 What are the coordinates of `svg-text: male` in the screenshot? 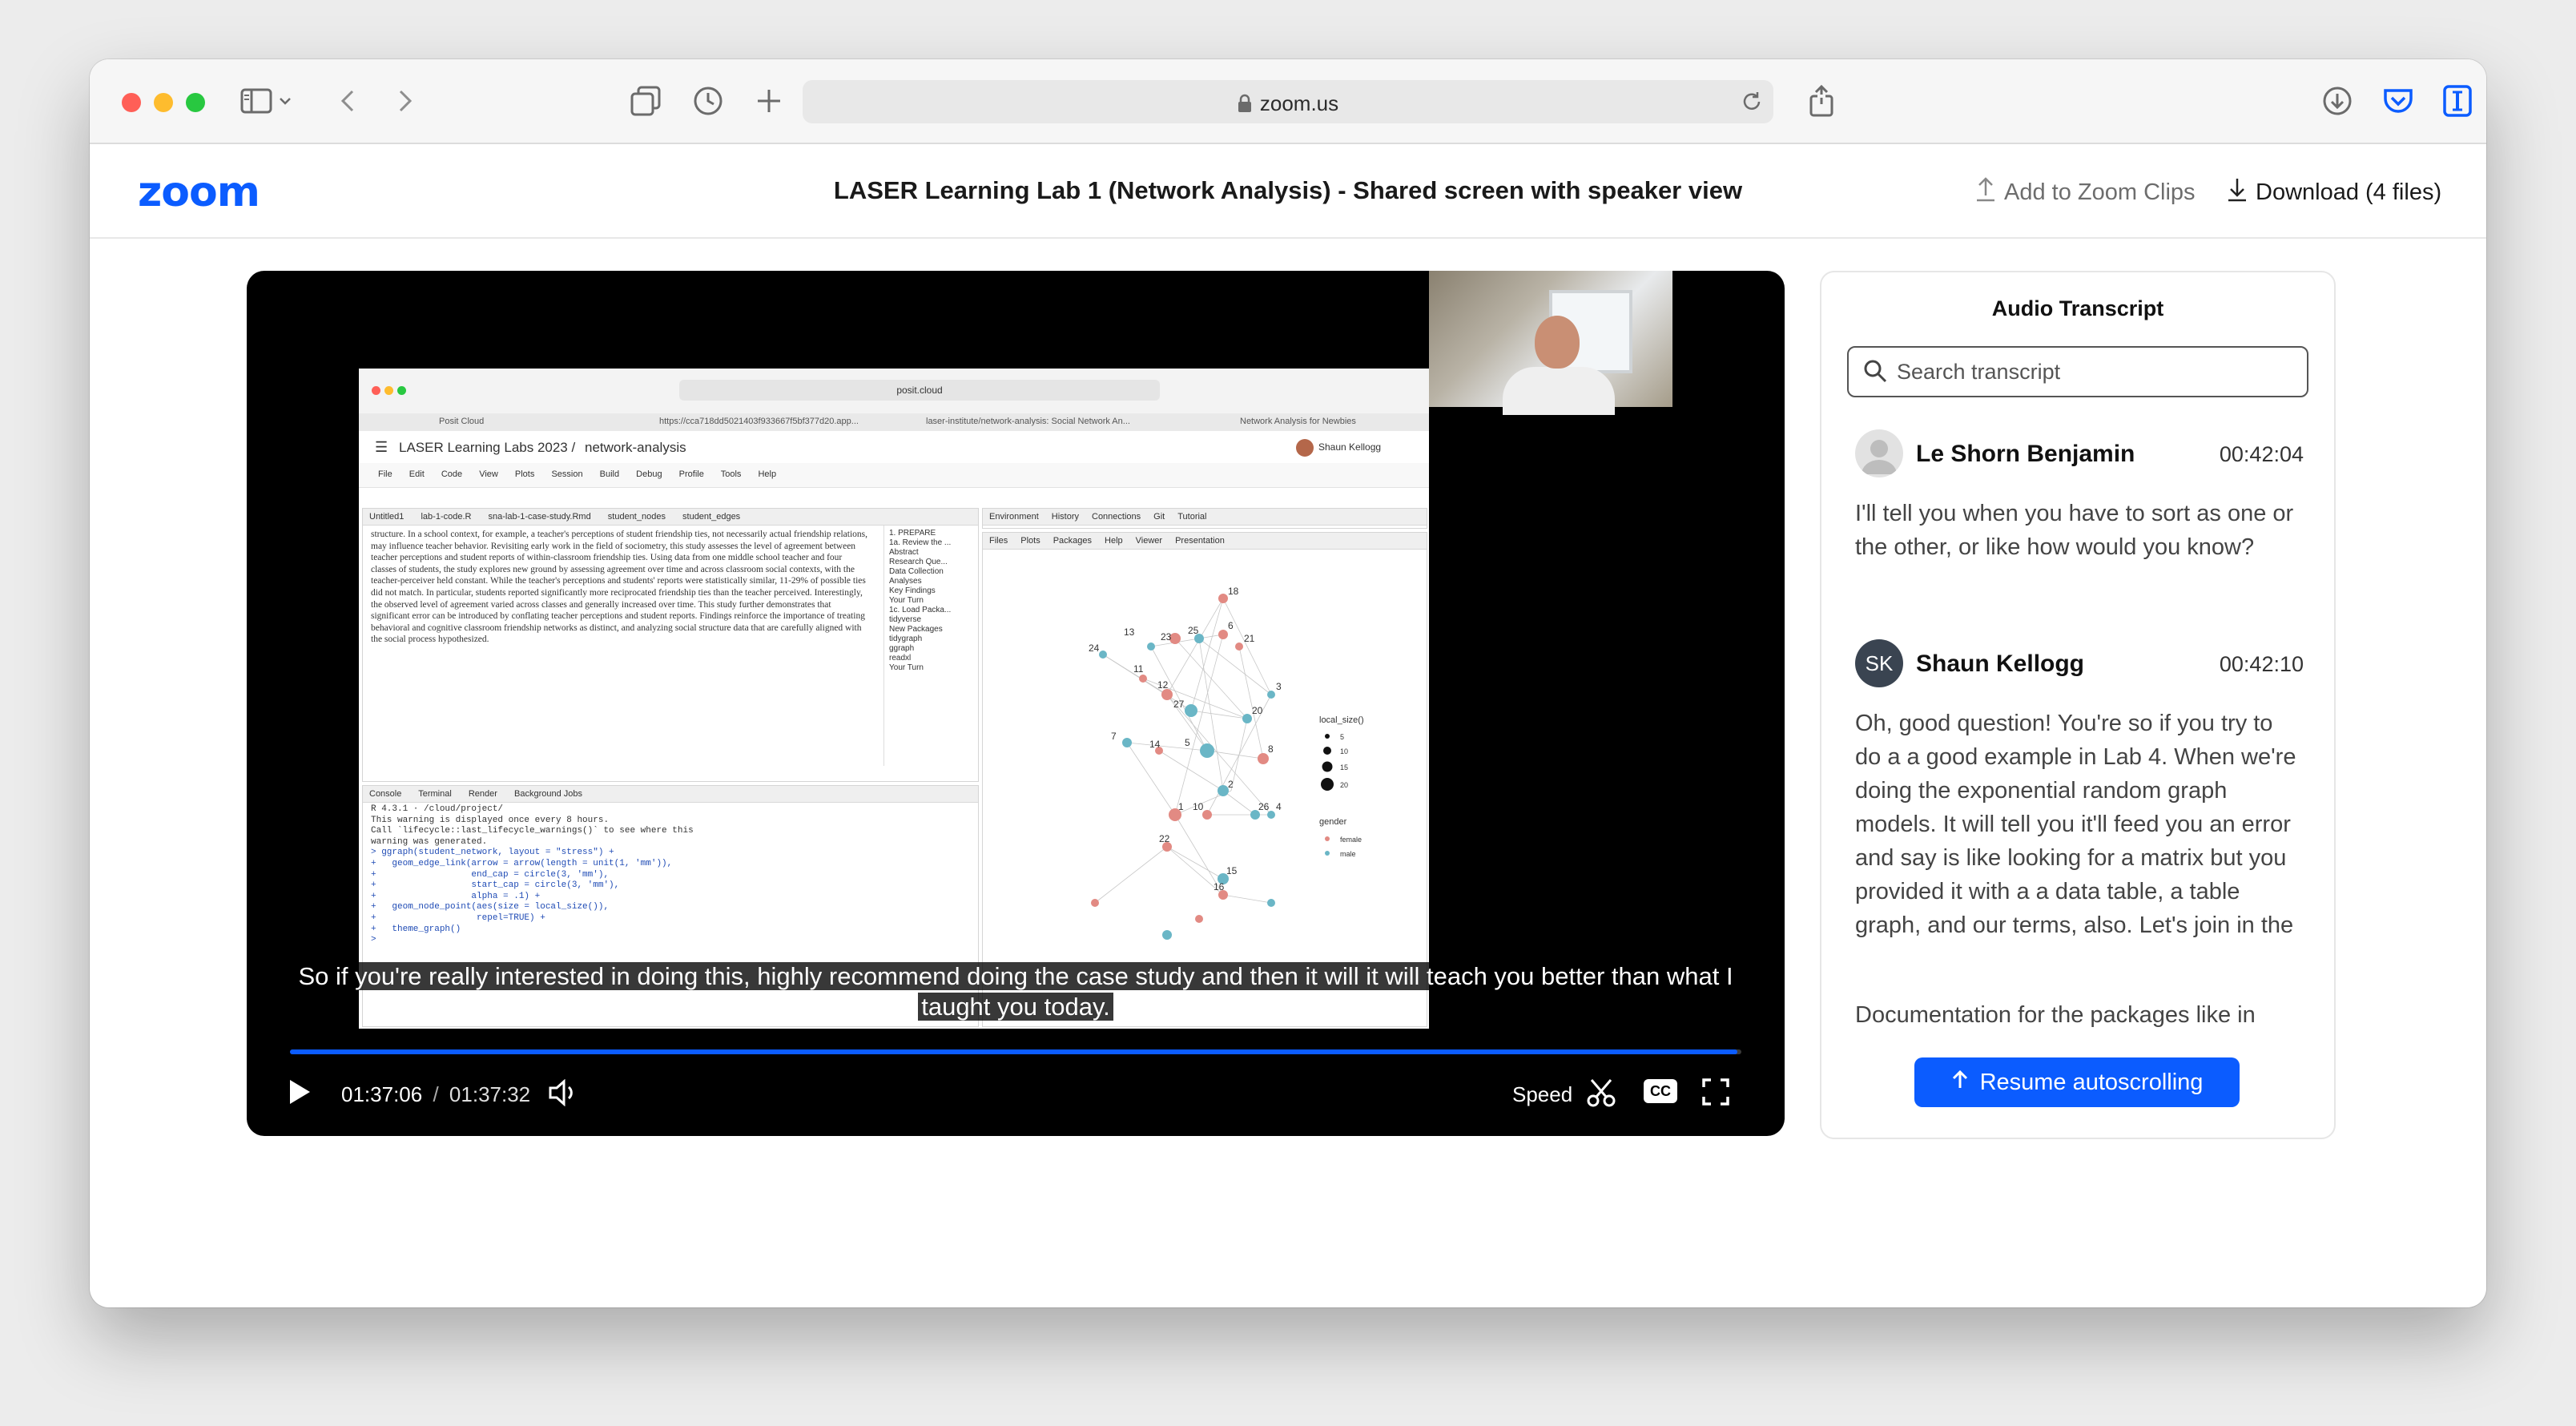 It's located at (1348, 854).